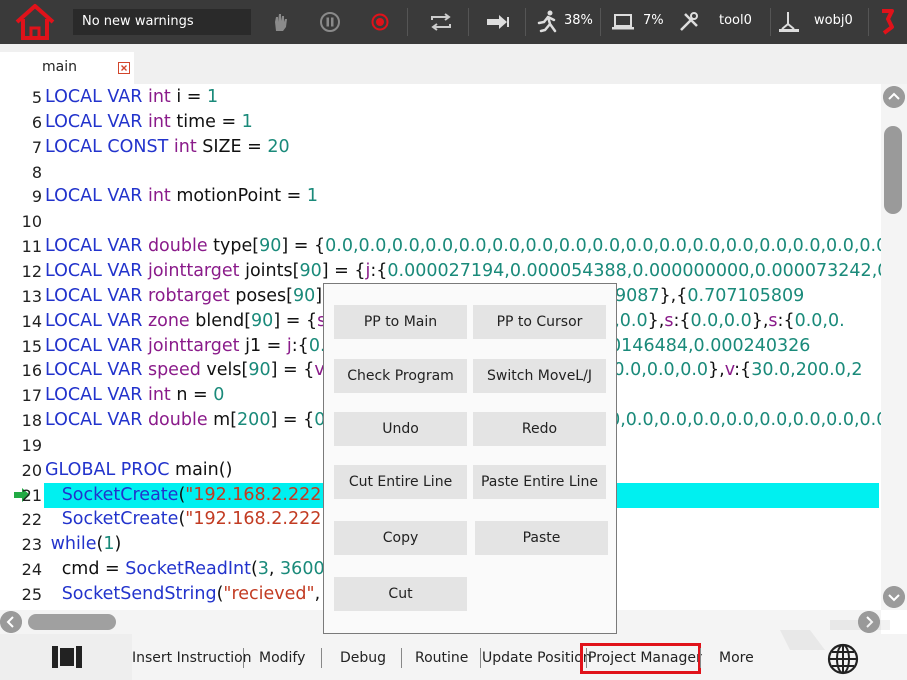  Describe the element at coordinates (441, 658) in the screenshot. I see `routine-button: Routine` at that location.